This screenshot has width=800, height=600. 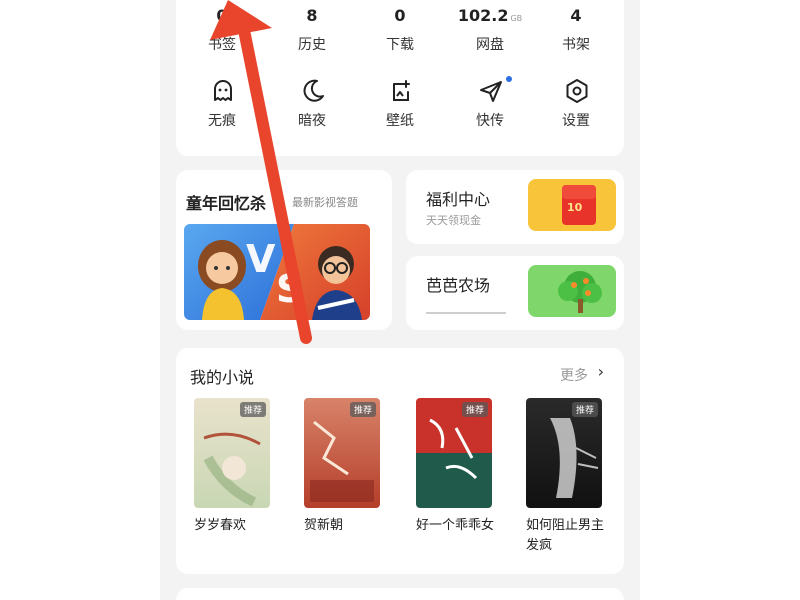 What do you see at coordinates (565, 535) in the screenshot?
I see `book-title: 如何阻止男主发疯` at bounding box center [565, 535].